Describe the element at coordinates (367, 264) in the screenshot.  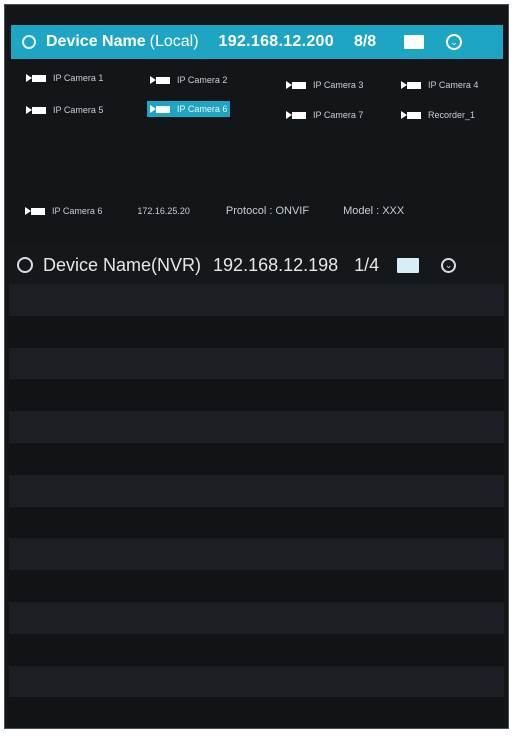
I see `channel-count: 1/4` at that location.